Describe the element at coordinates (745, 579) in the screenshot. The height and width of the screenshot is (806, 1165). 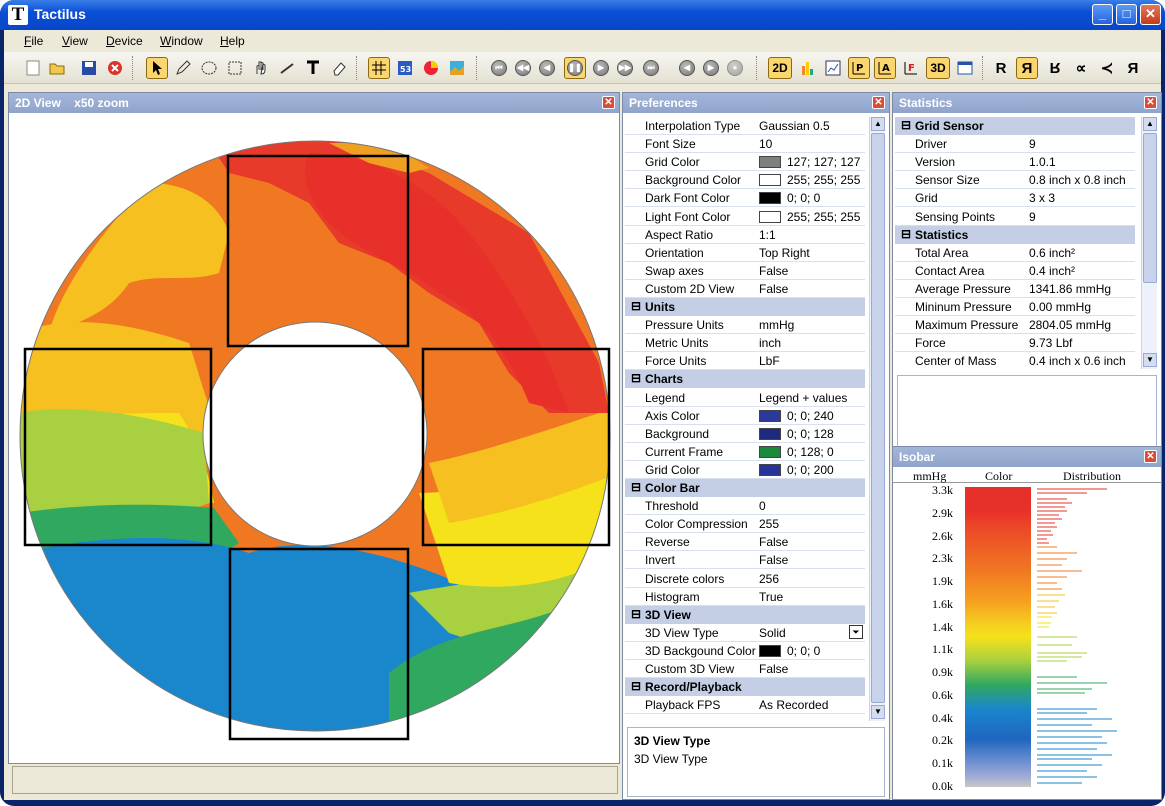
I see `grid-property-row: Discrete colors 256` at that location.